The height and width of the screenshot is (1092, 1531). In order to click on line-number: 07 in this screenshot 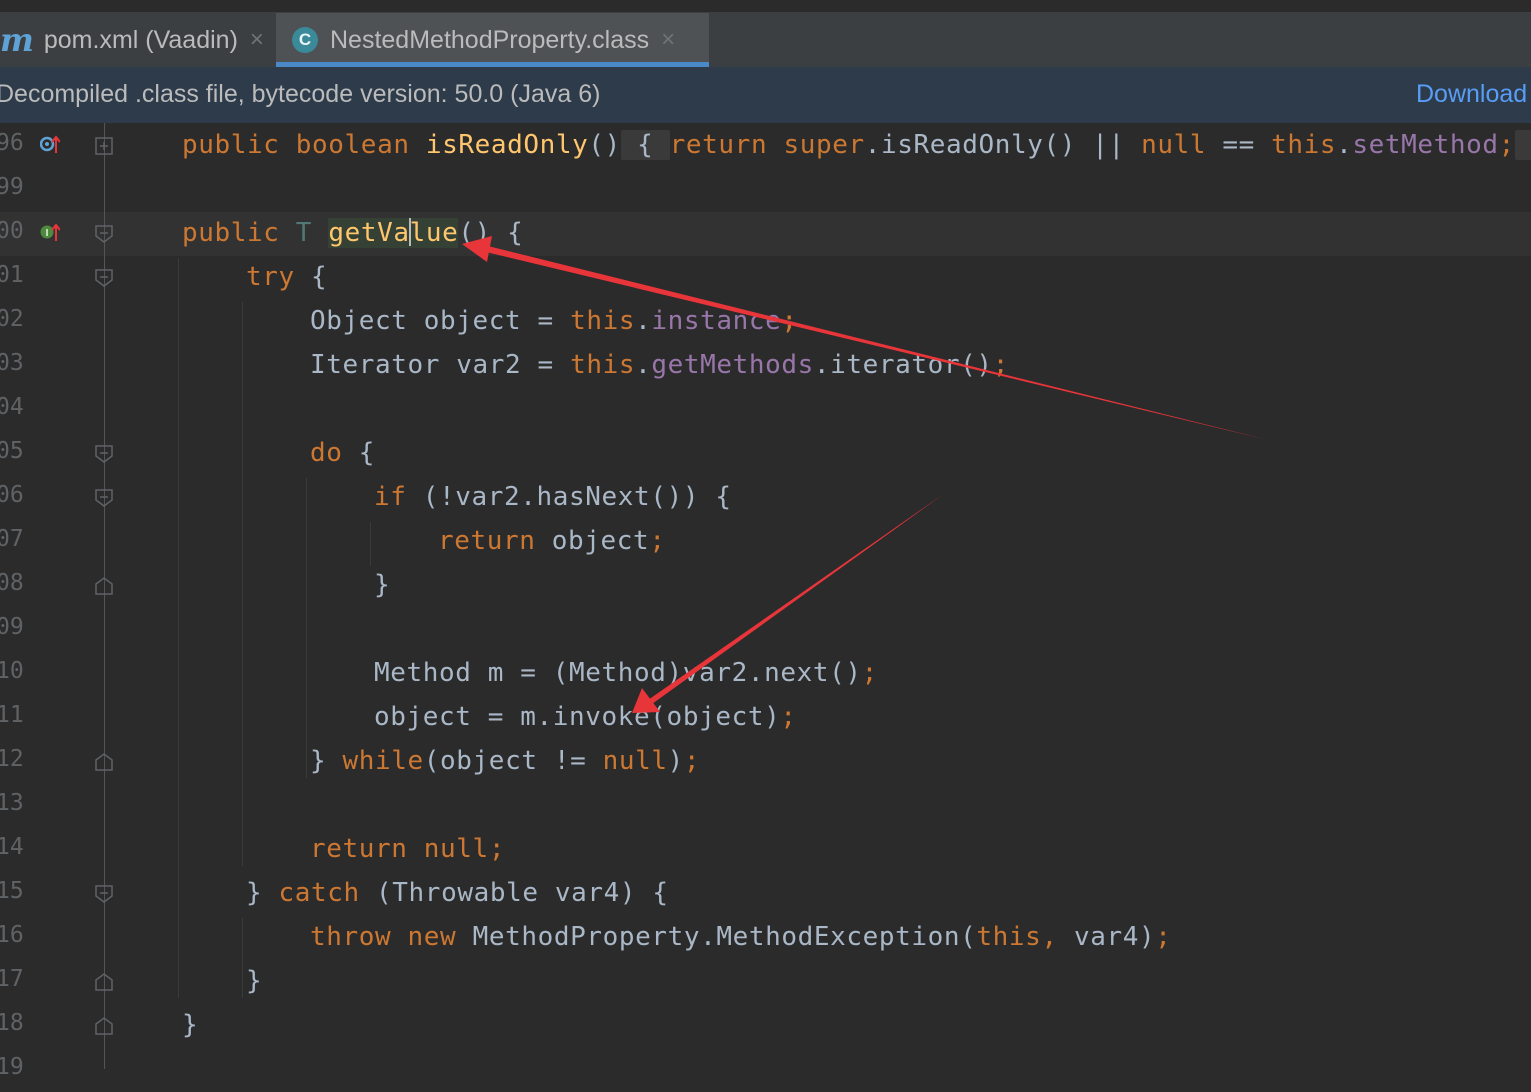, I will do `click(12, 539)`.